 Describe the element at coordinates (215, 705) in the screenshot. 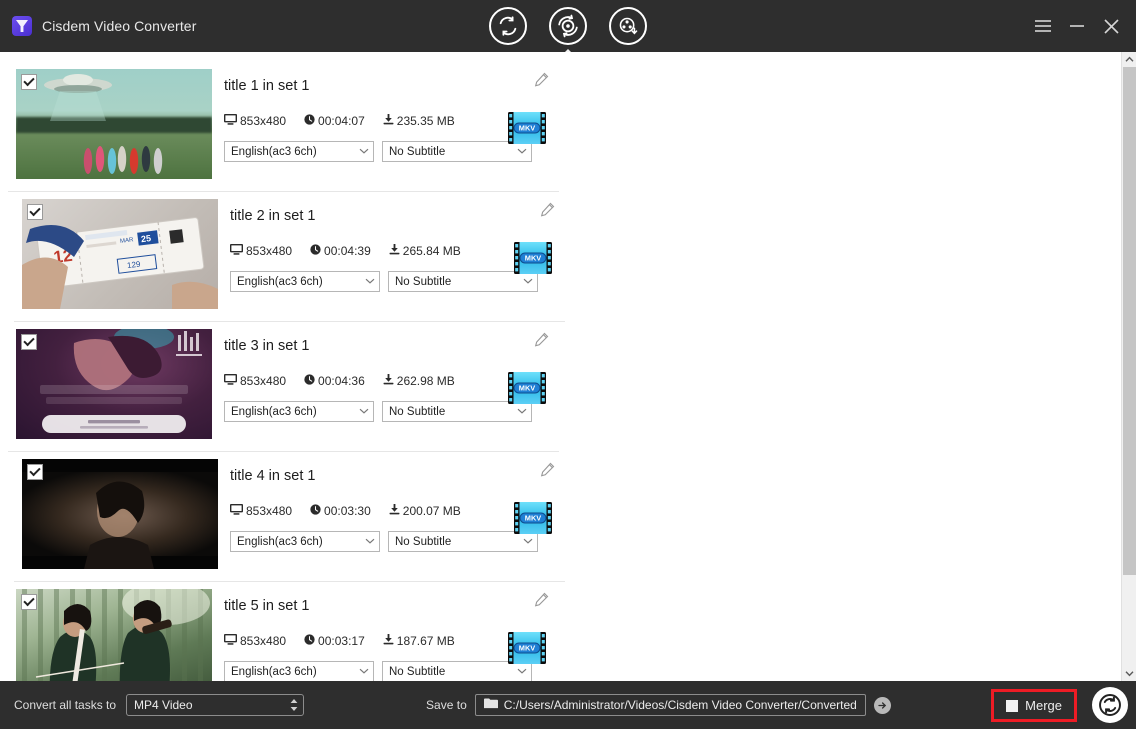

I see `output-format-select: MP4 Video` at that location.